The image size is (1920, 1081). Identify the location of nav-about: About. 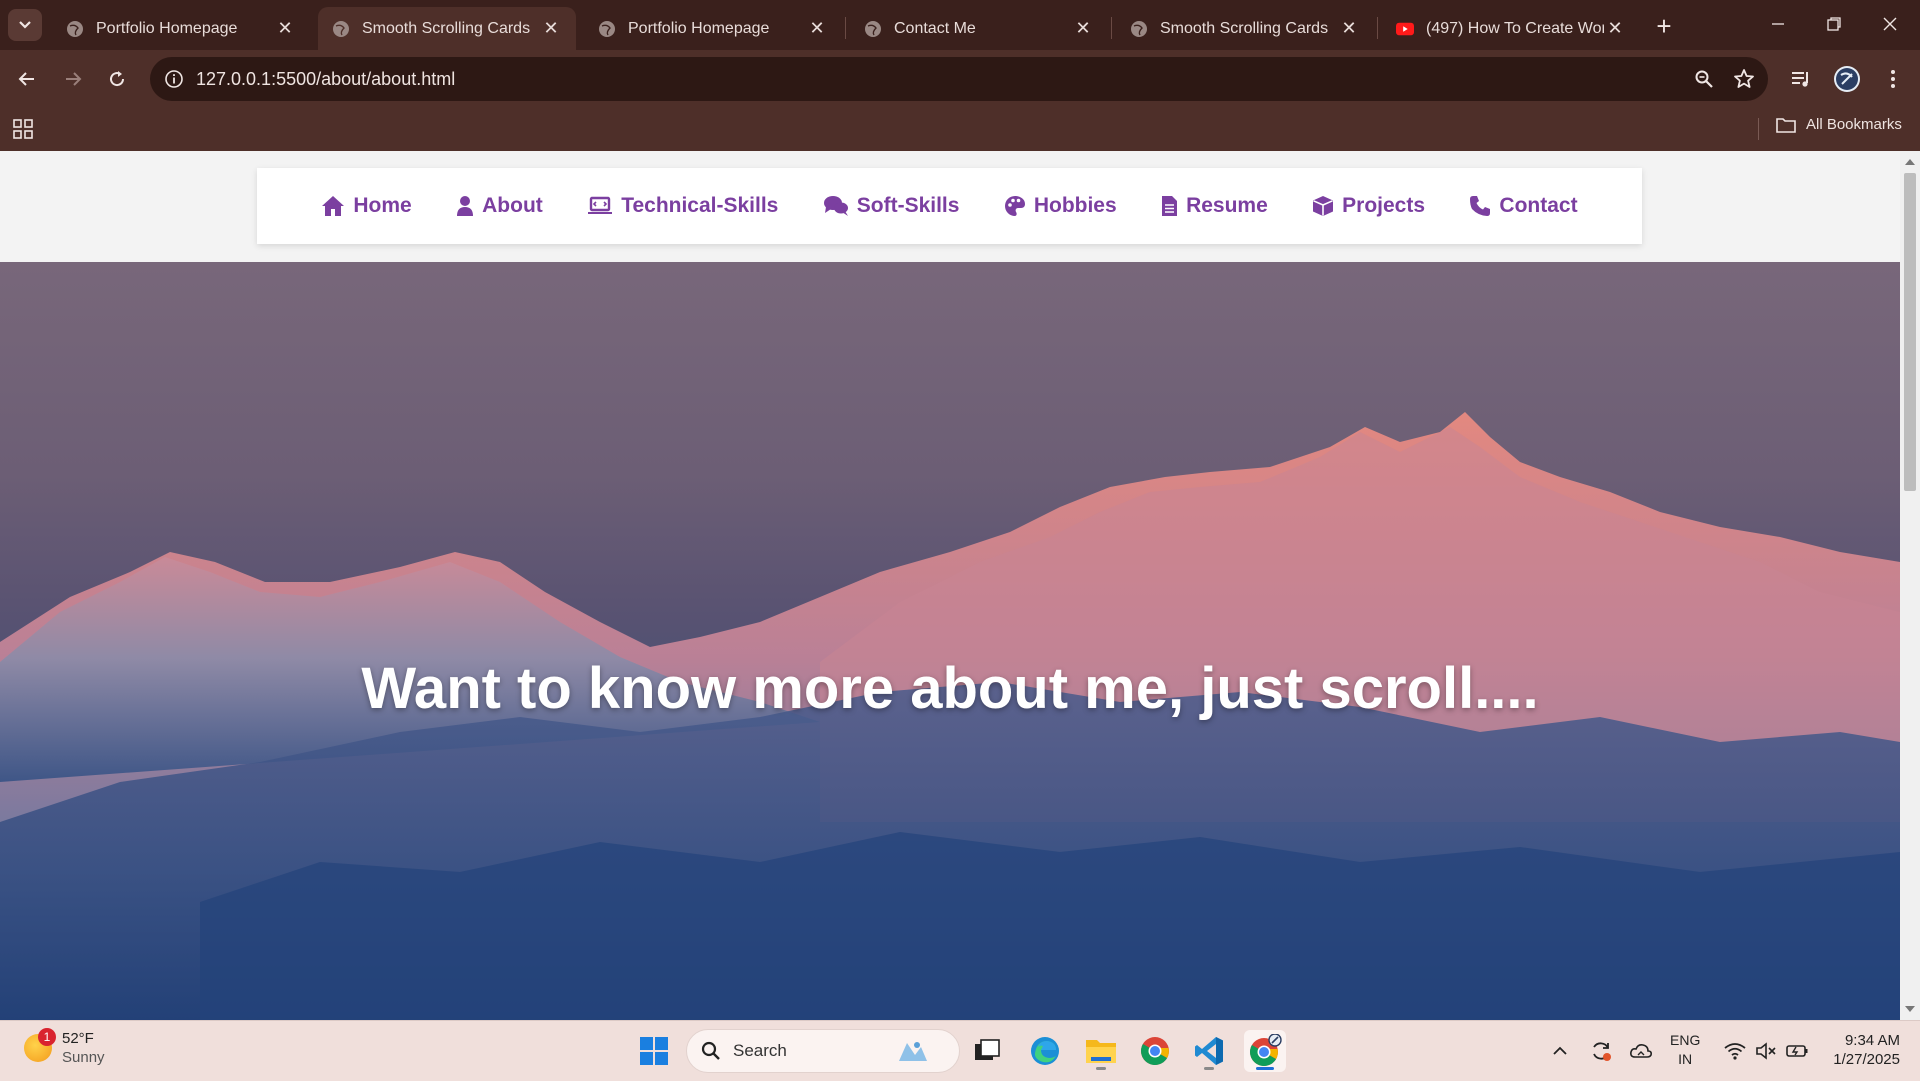
(499, 206).